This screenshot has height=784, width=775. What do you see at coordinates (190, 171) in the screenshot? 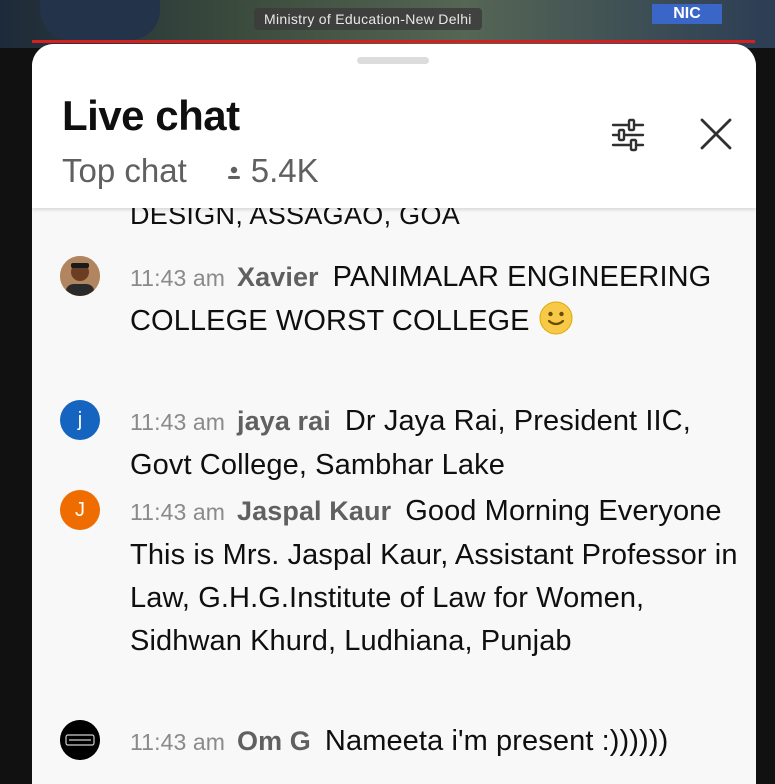
I see `chat-mode-selector: Top chat 5.4K` at bounding box center [190, 171].